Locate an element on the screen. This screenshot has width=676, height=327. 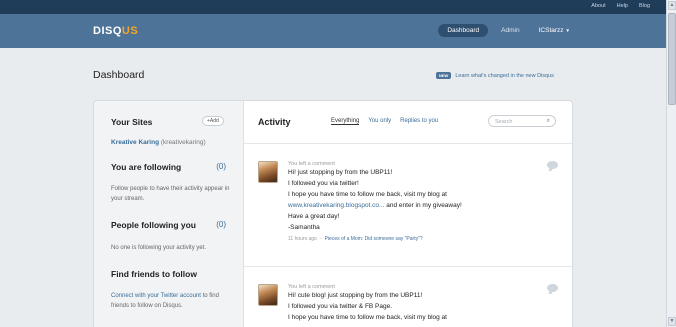
disqus-logo: DISQUS is located at coordinates (115, 31).